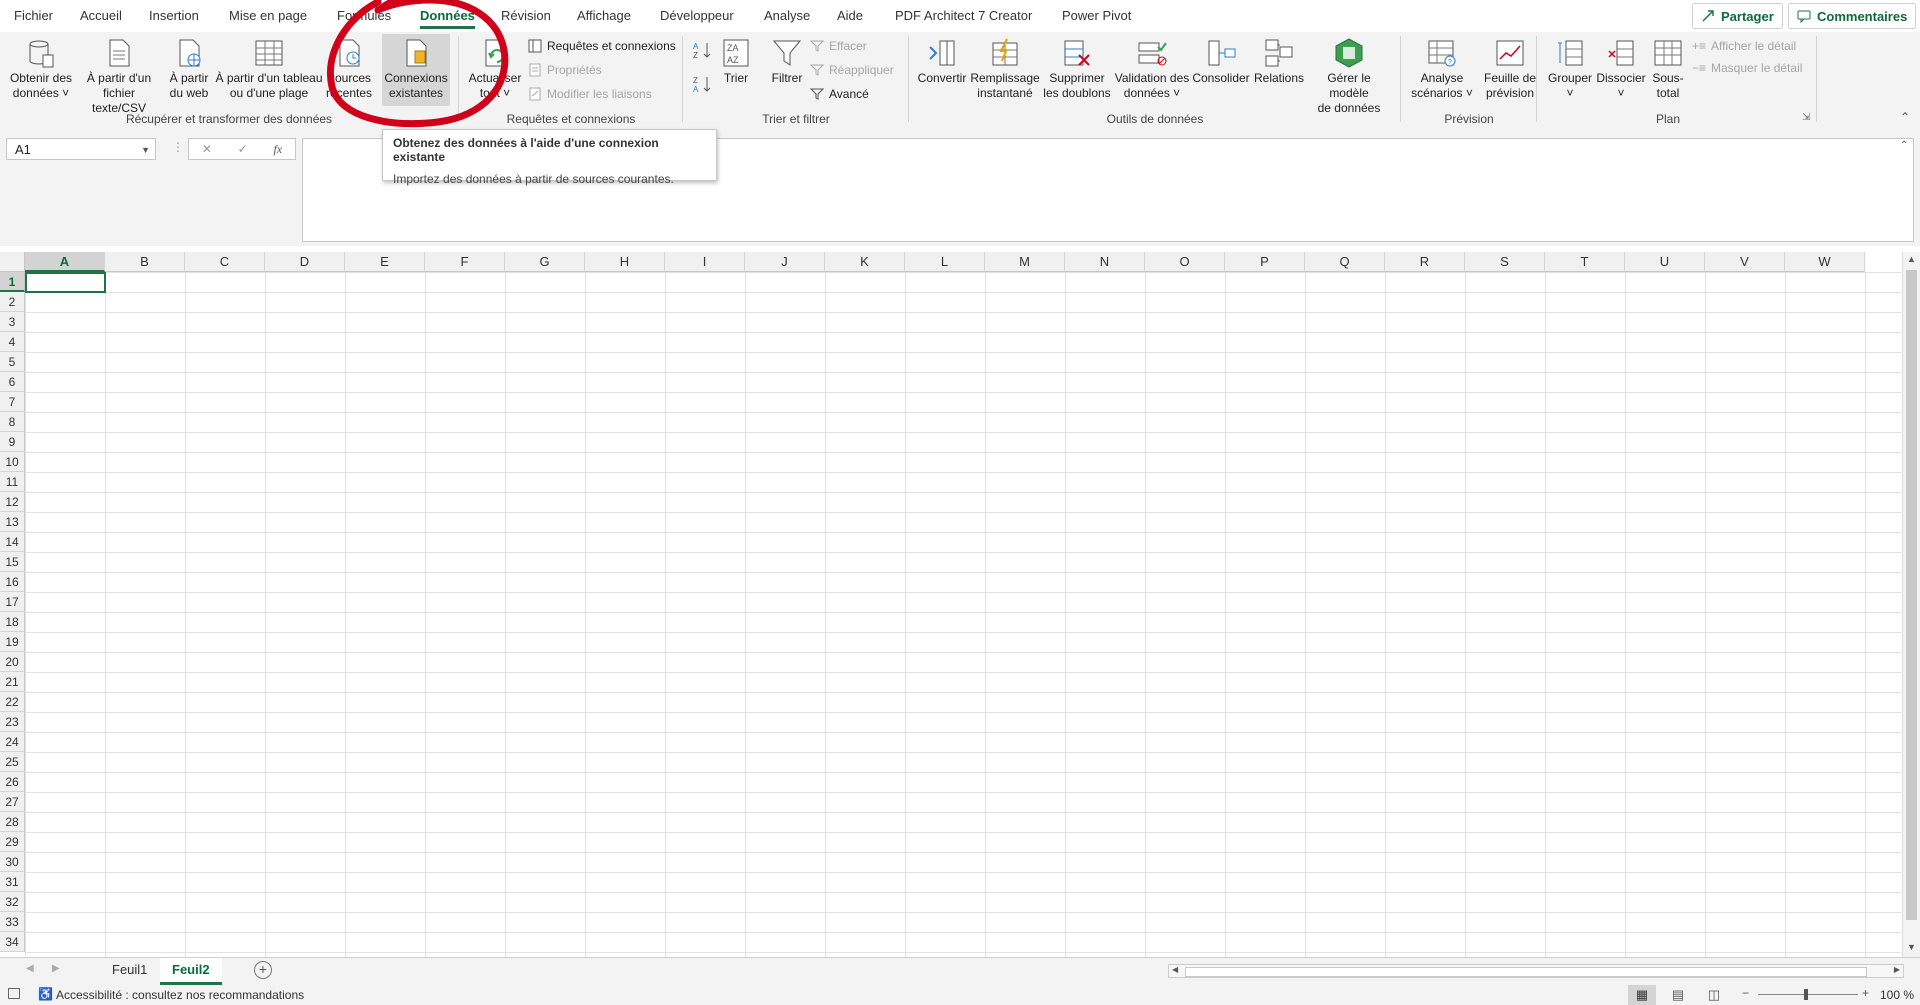 This screenshot has width=1920, height=1005. Describe the element at coordinates (12, 942) in the screenshot. I see `row-header: 34` at that location.